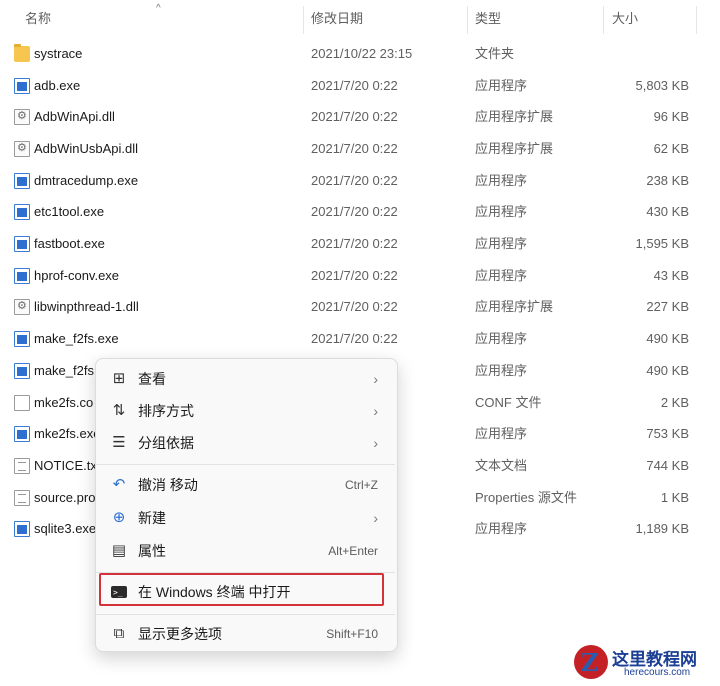 The height and width of the screenshot is (686, 720). Describe the element at coordinates (662, 243) in the screenshot. I see `file-size: 1,595 KB` at that location.